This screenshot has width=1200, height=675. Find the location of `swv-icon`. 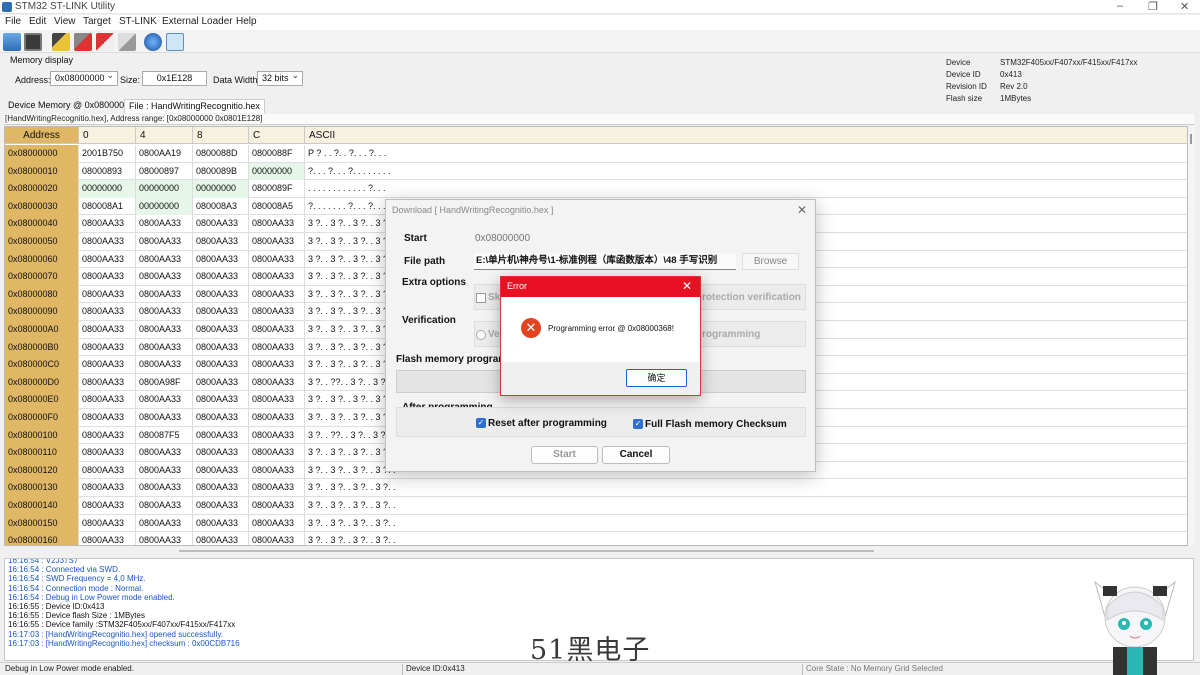

swv-icon is located at coordinates (175, 42).